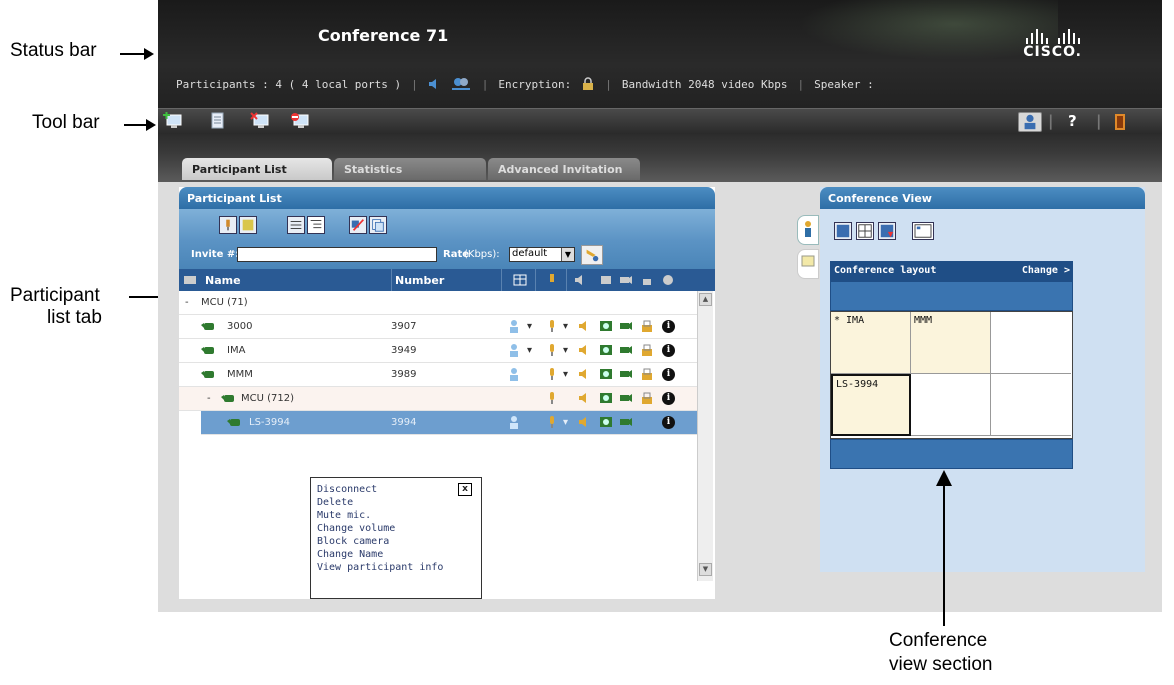  What do you see at coordinates (1120, 122) in the screenshot?
I see `exit-icon` at bounding box center [1120, 122].